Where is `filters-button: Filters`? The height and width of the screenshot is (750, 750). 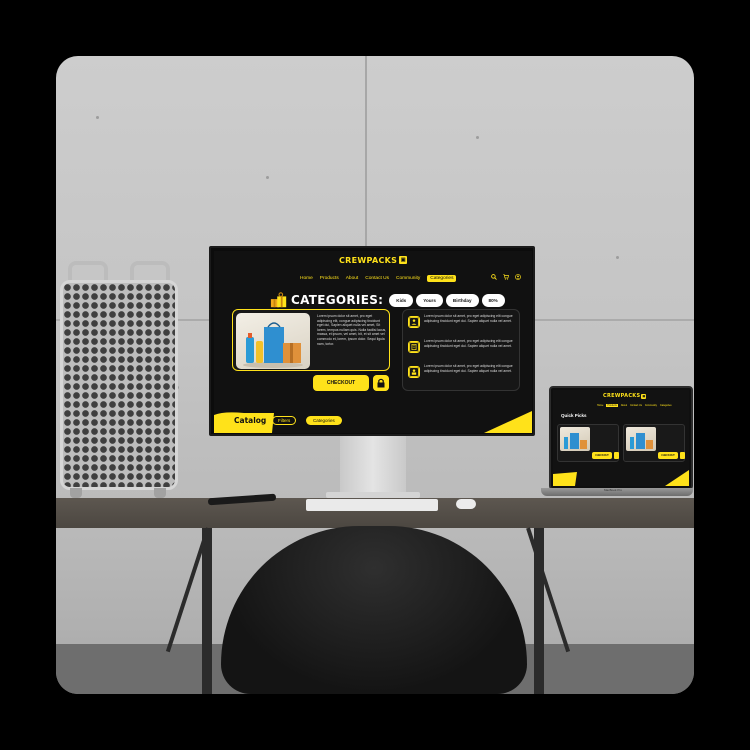 filters-button: Filters is located at coordinates (284, 420).